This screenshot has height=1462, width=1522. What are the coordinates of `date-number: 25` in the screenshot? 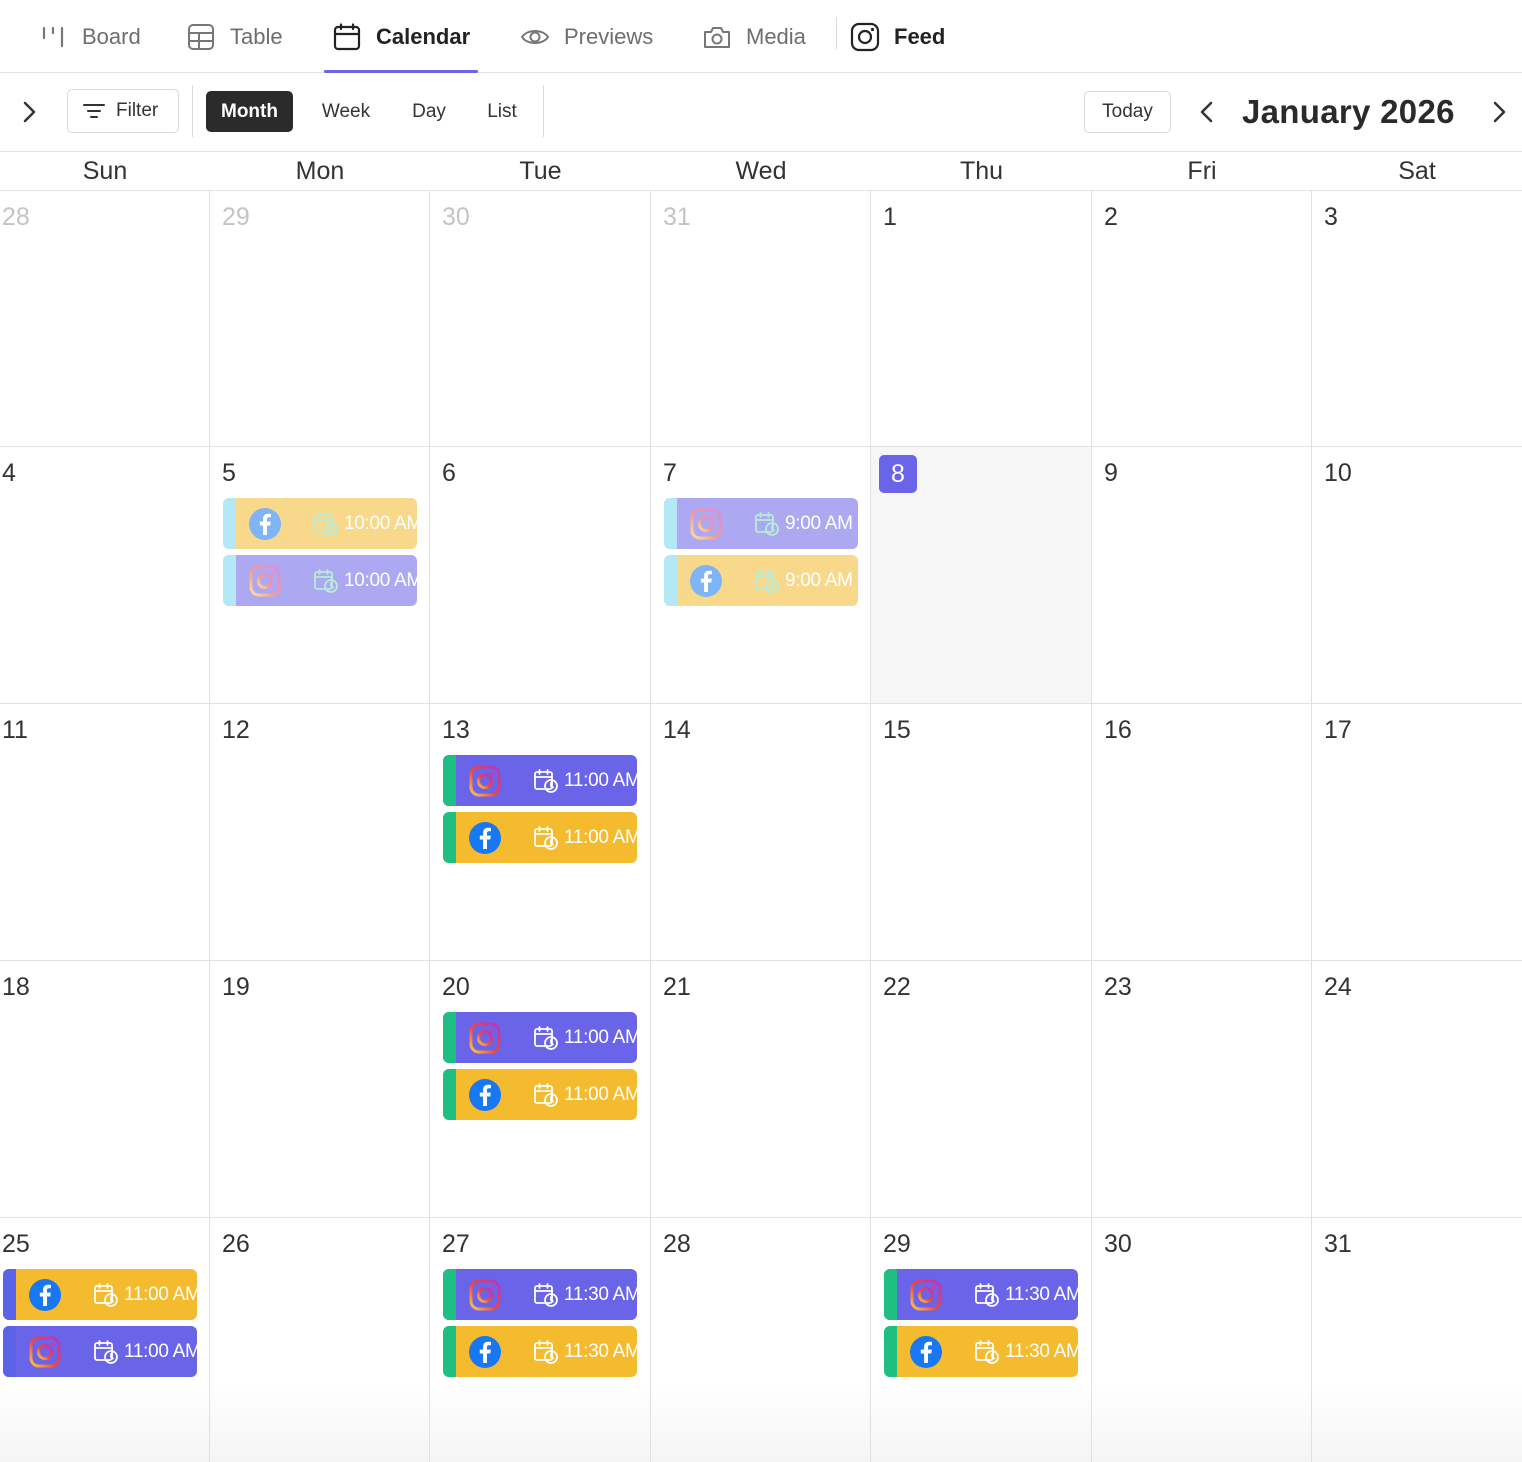 It's located at (16, 1244).